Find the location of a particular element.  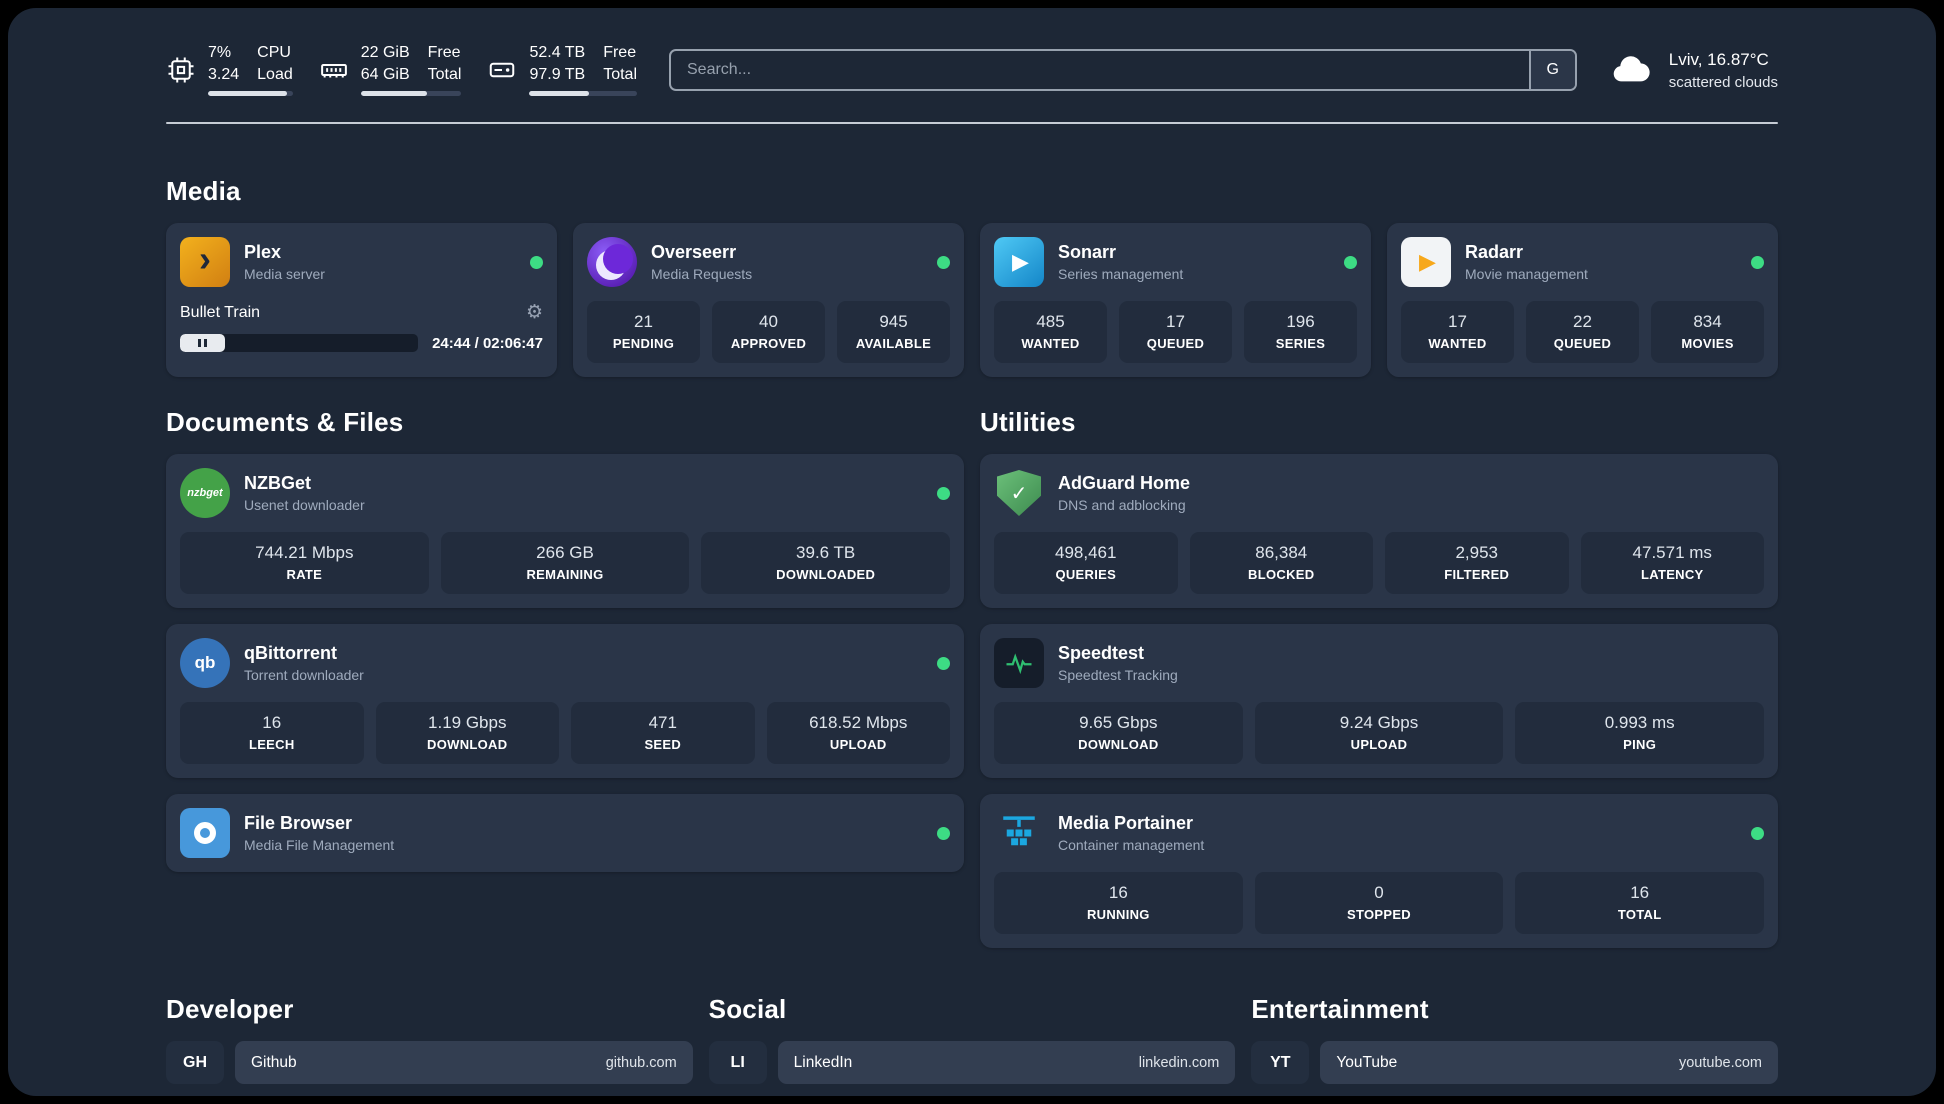

stat-label: PENDING is located at coordinates (643, 343).